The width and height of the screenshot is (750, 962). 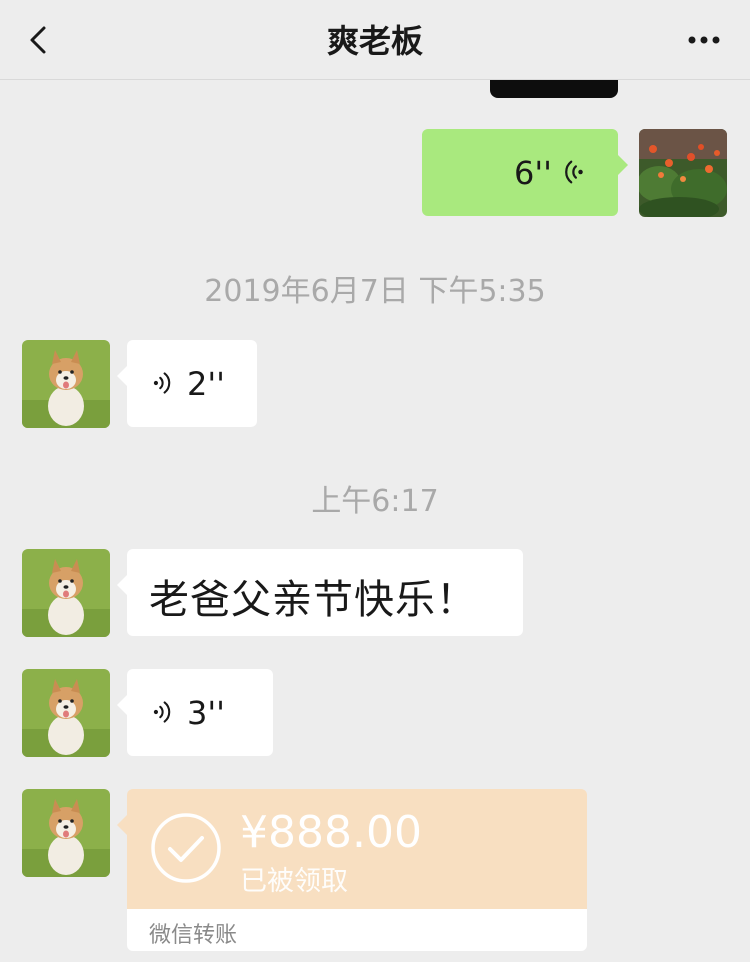 What do you see at coordinates (193, 935) in the screenshot?
I see `transfer-label: 微信转账` at bounding box center [193, 935].